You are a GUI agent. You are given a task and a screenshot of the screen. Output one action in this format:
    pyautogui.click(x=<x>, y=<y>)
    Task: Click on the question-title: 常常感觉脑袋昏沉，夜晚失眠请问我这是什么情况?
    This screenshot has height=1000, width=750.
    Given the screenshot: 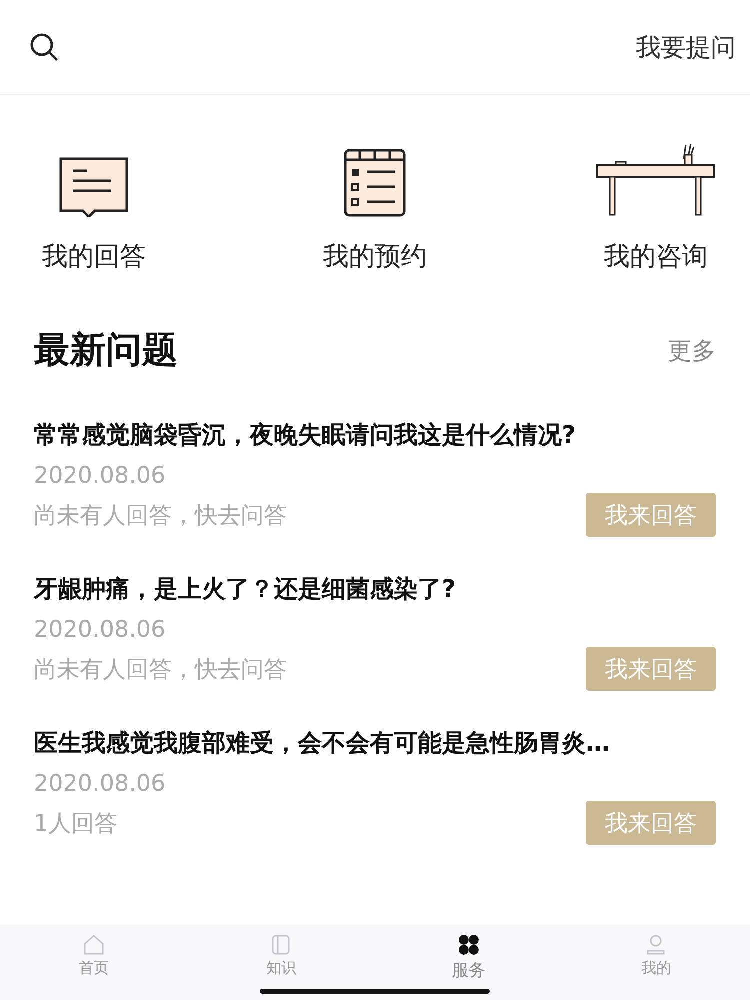 What is the action you would take?
    pyautogui.click(x=375, y=435)
    